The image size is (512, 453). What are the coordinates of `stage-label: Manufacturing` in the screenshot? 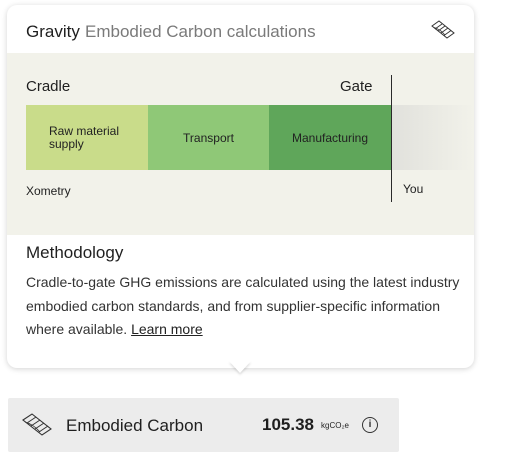 It's located at (330, 137).